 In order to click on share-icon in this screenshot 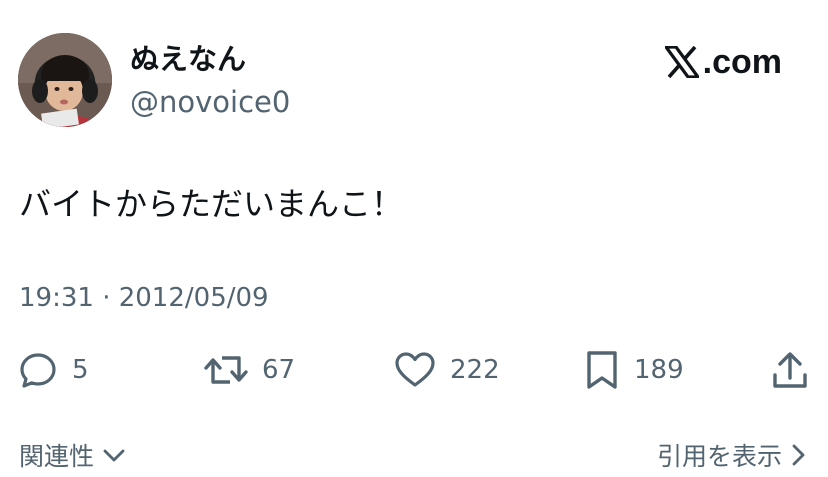, I will do `click(790, 370)`.